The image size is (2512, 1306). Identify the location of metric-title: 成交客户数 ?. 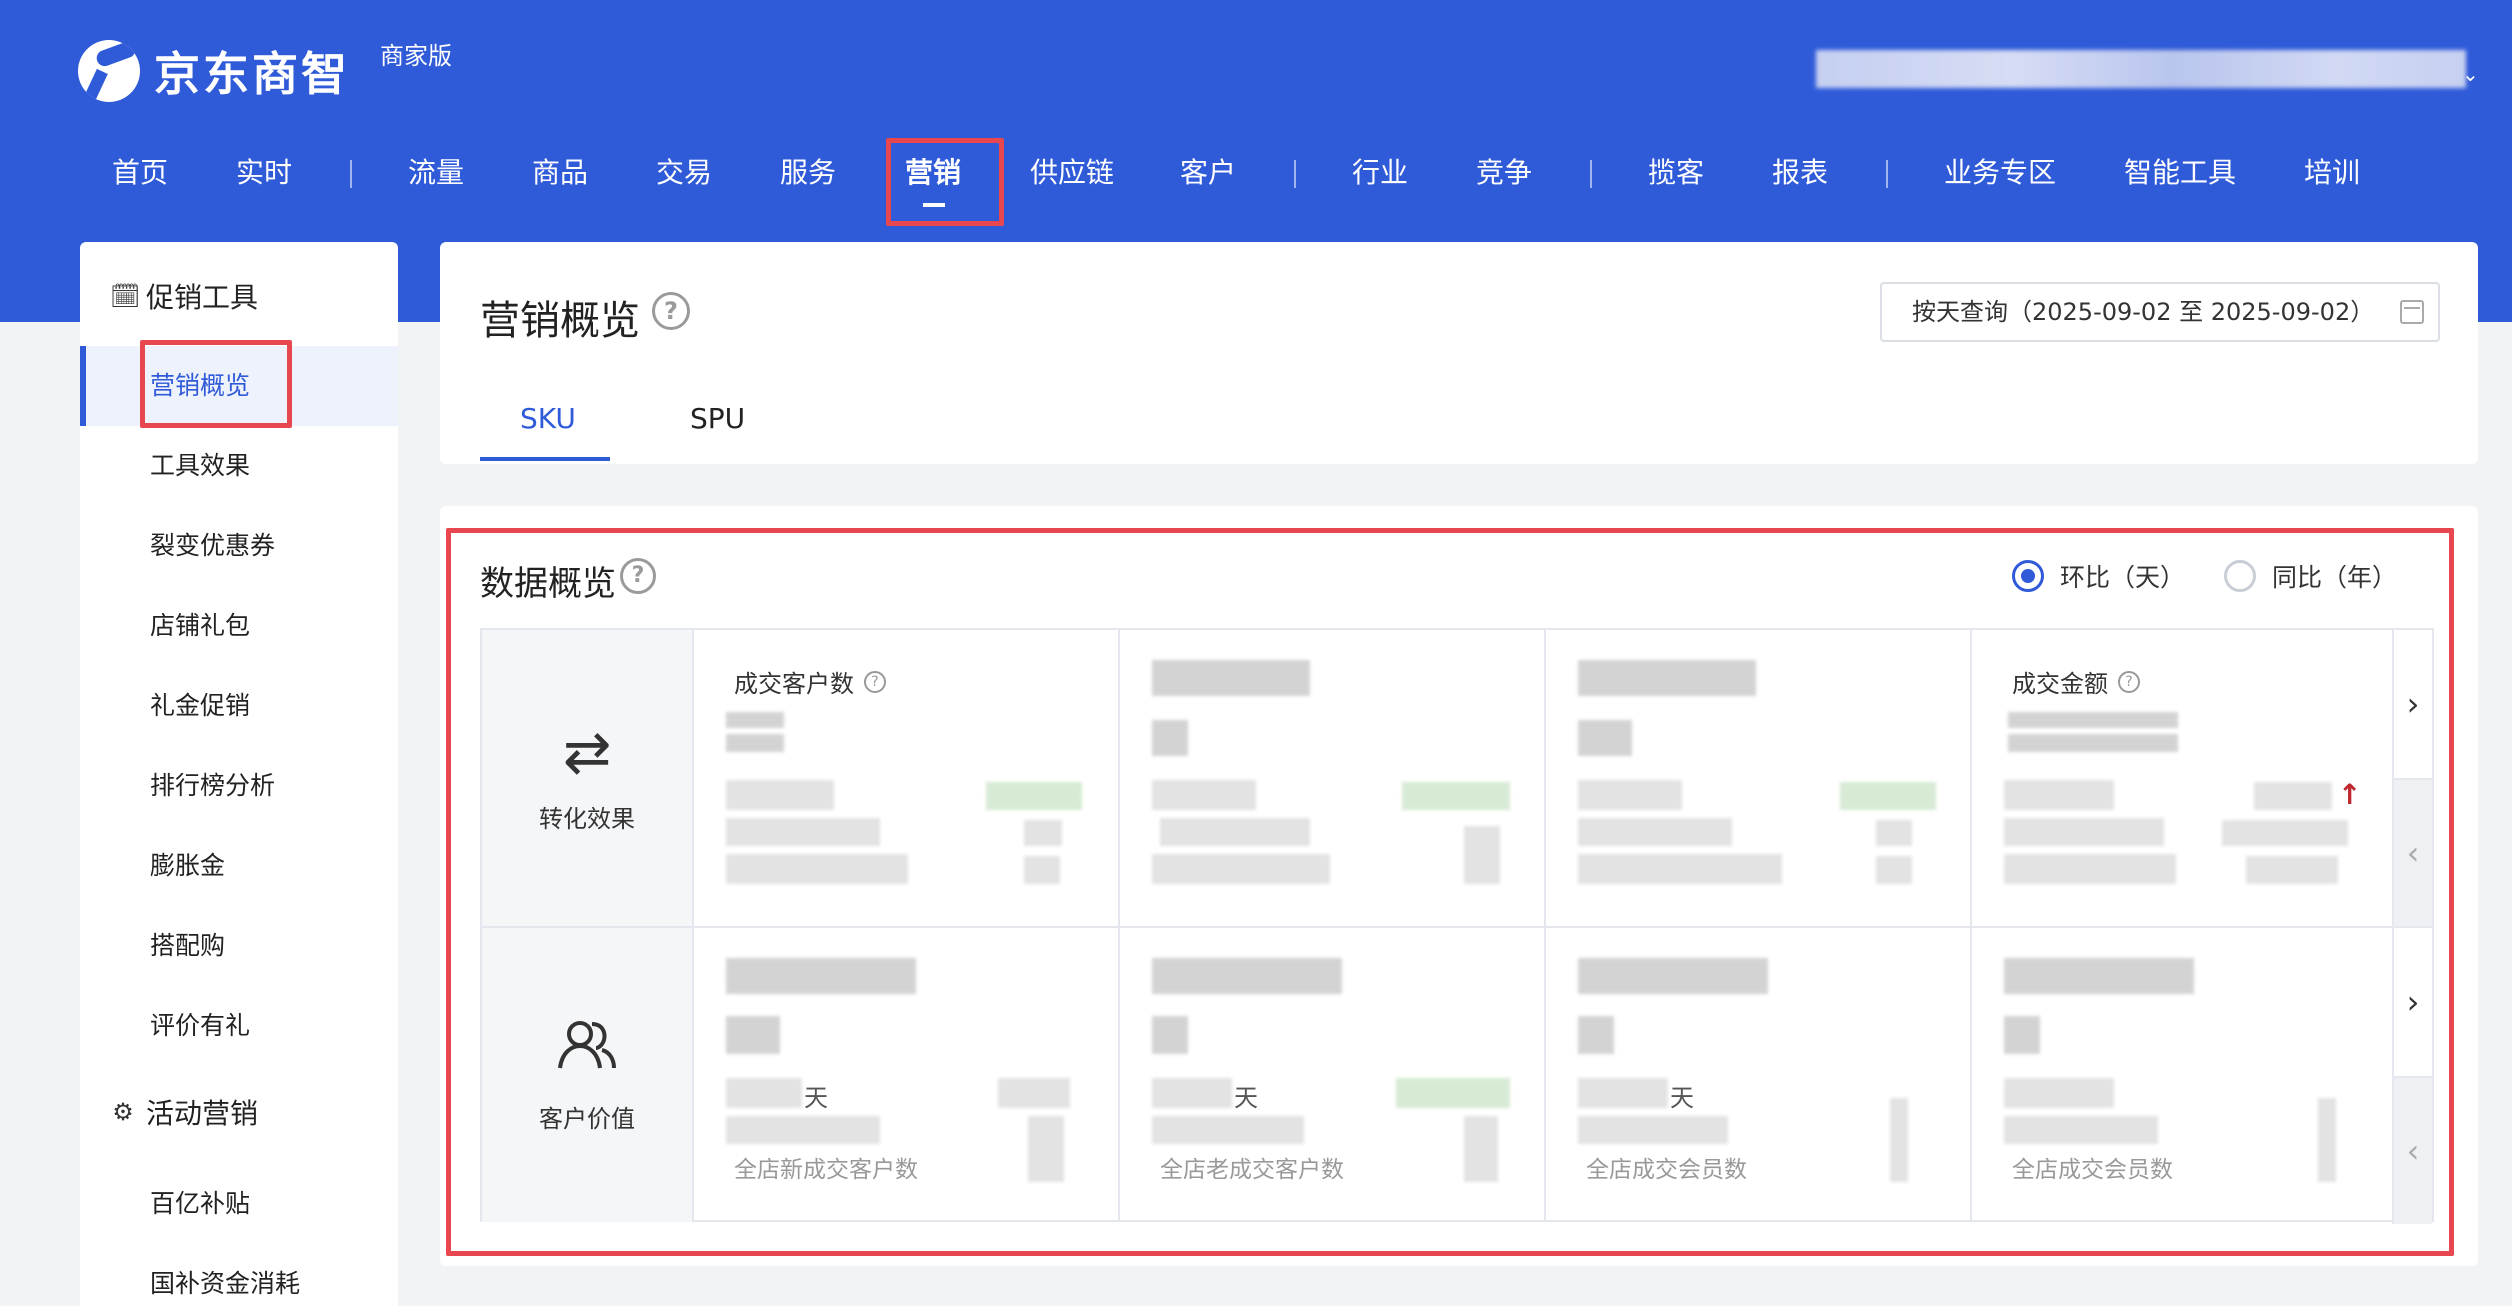
(810, 681).